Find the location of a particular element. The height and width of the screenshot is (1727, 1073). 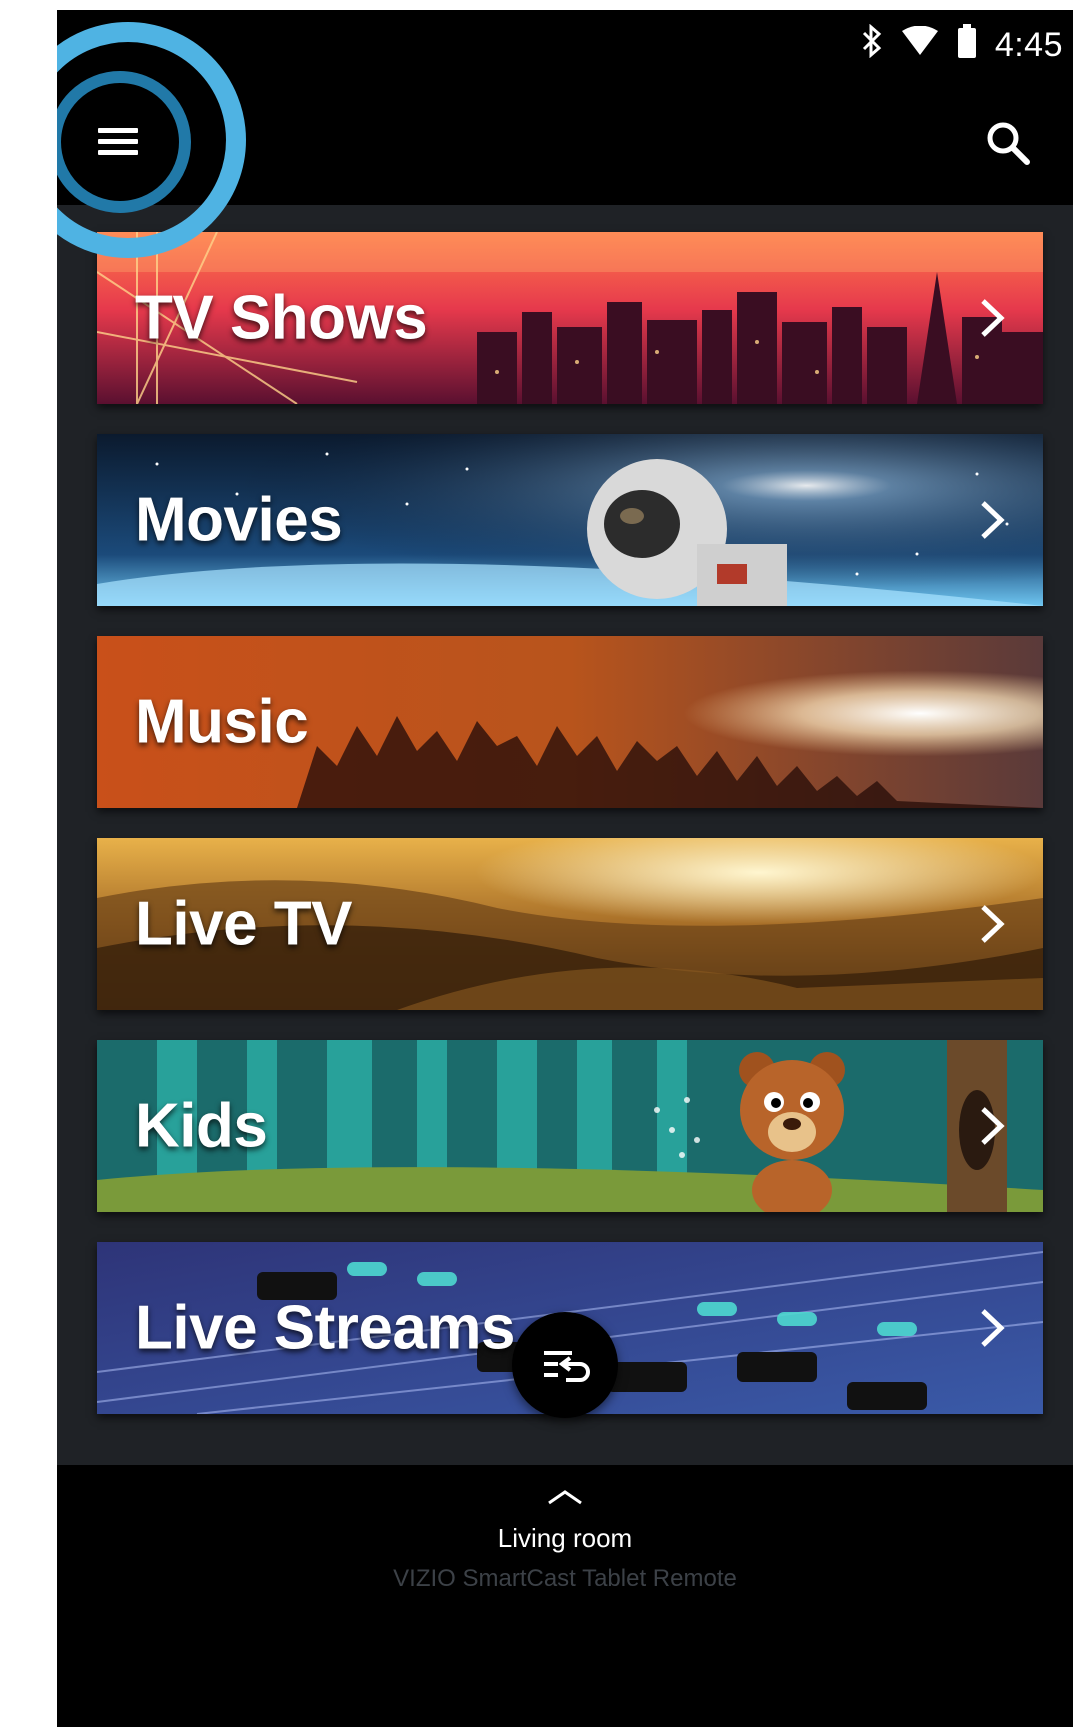

category-label: Movies is located at coordinates (239, 520).